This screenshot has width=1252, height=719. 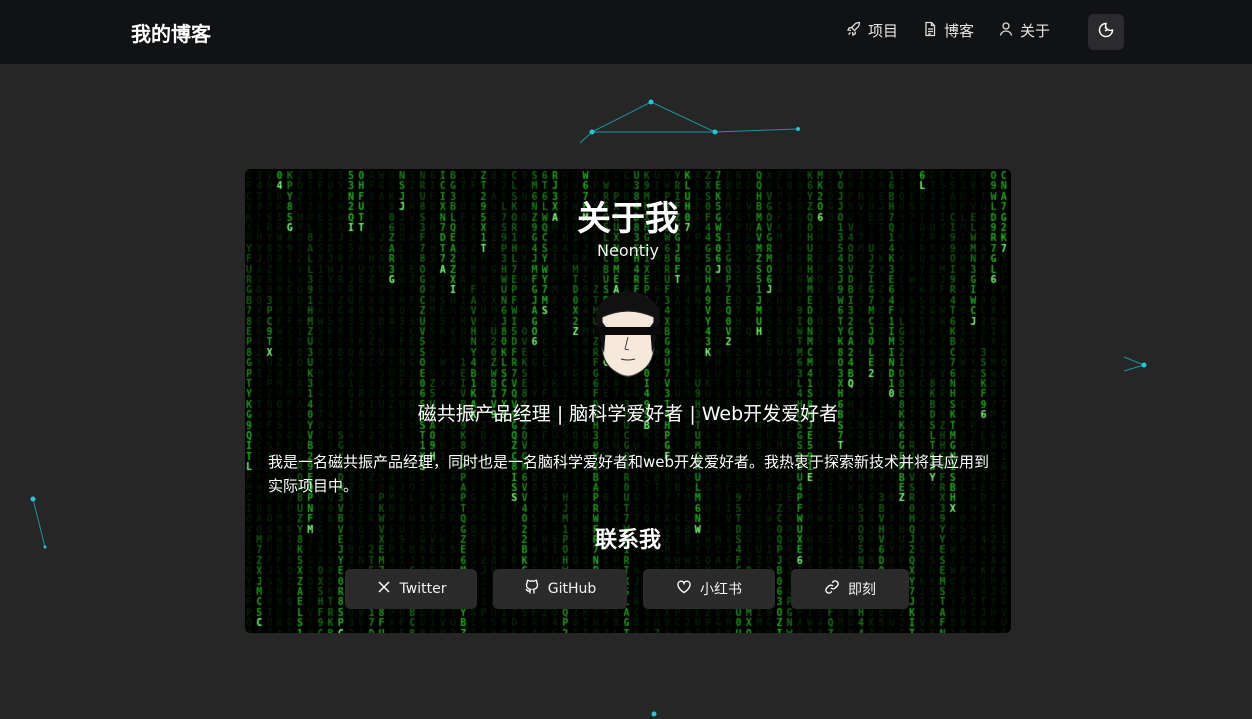 I want to click on moon-icon, so click(x=1106, y=32).